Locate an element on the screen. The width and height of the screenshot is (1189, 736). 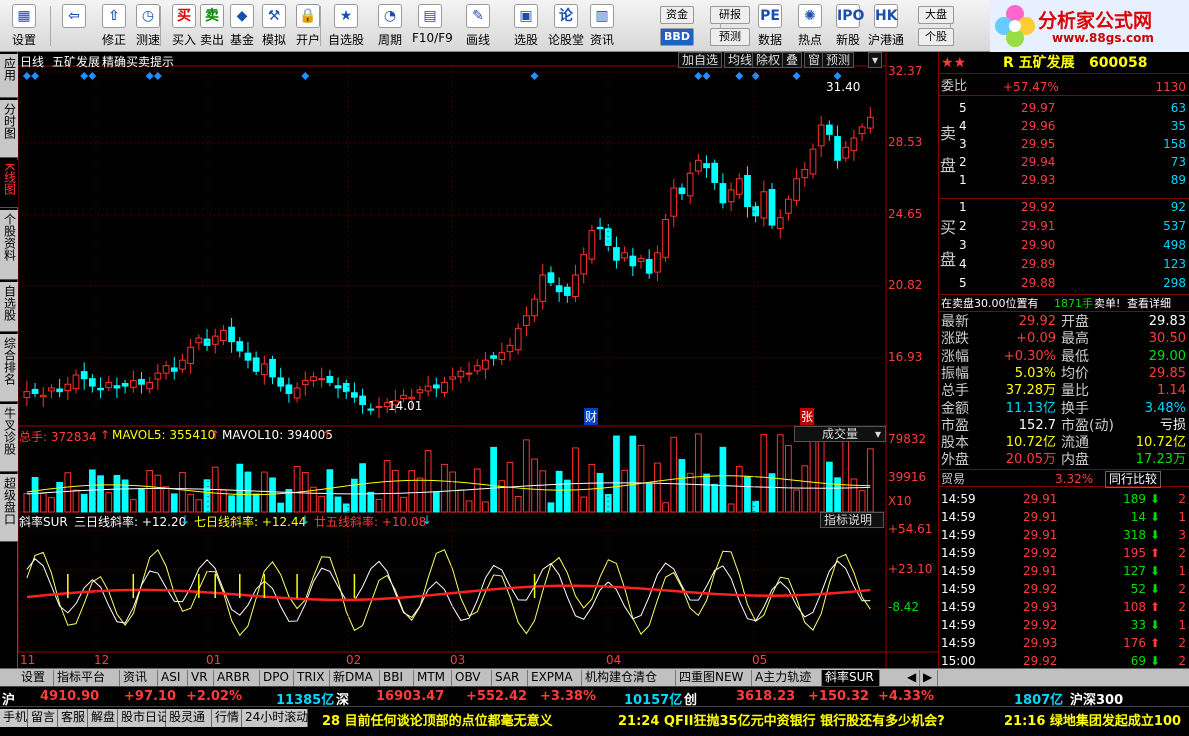
volume-indicator-select: 成交量 ▾ is located at coordinates (840, 434).